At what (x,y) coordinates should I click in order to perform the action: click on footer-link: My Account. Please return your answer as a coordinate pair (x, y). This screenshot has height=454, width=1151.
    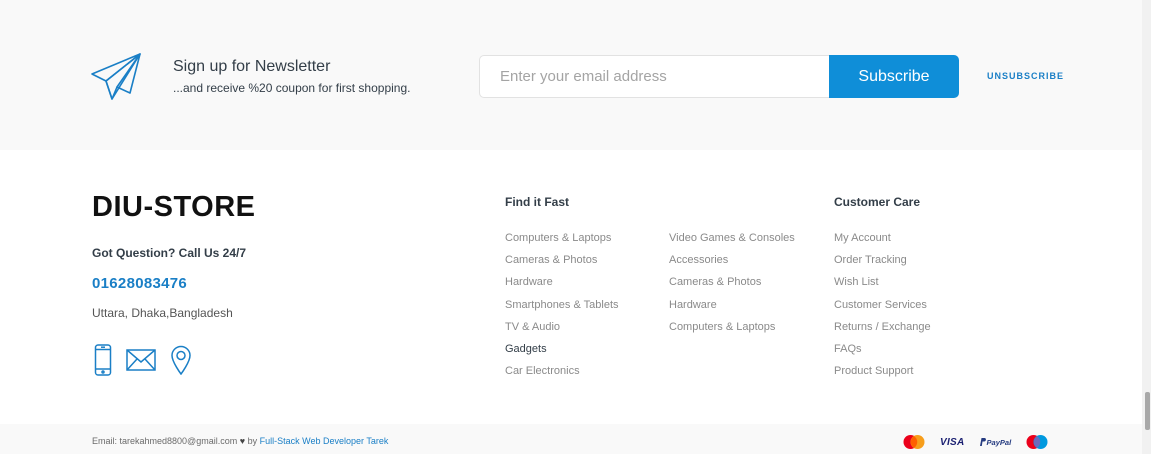
    Looking at the image, I should click on (882, 241).